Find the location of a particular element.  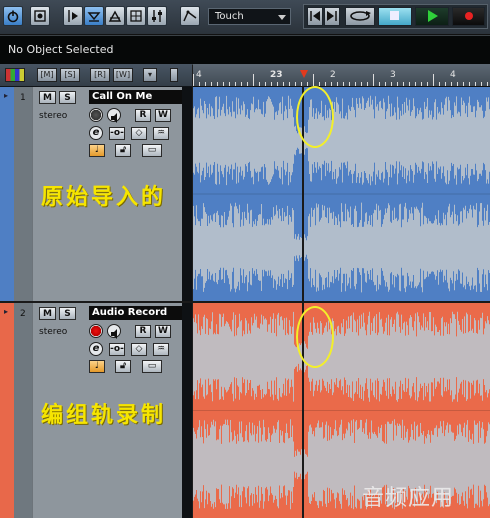

mixer-icon is located at coordinates (157, 16).